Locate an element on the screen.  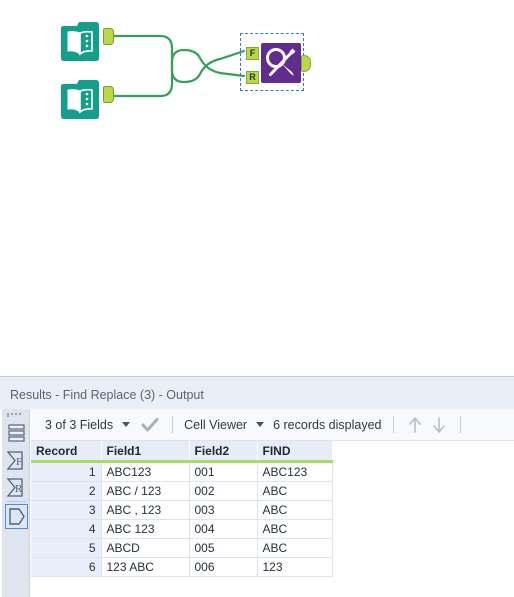
results-view-rail: F R is located at coordinates (16, 503).